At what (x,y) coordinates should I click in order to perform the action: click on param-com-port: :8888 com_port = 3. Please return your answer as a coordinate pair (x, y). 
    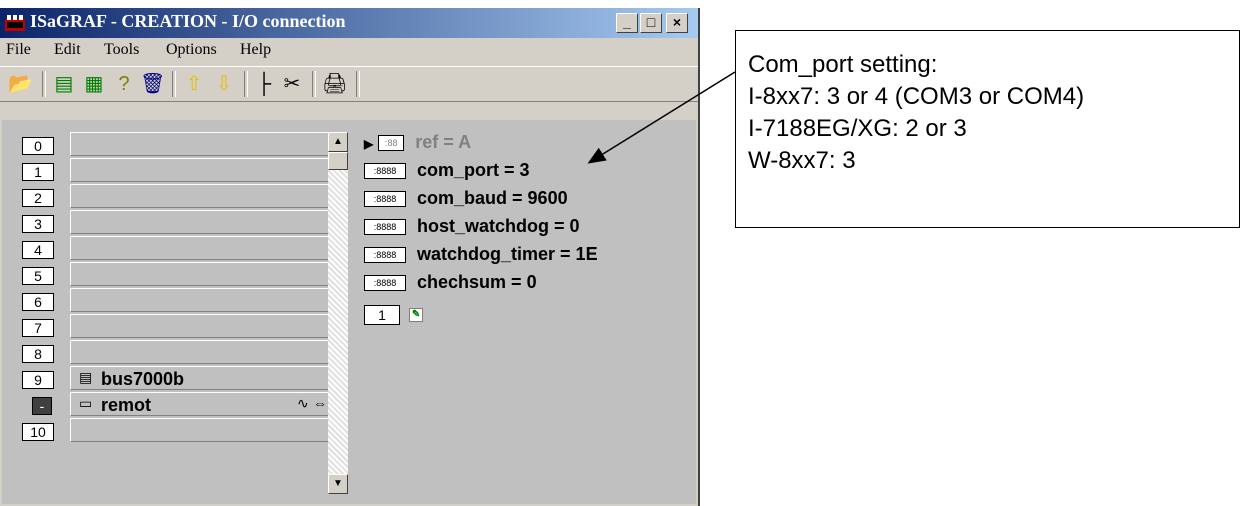
    Looking at the image, I should click on (447, 172).